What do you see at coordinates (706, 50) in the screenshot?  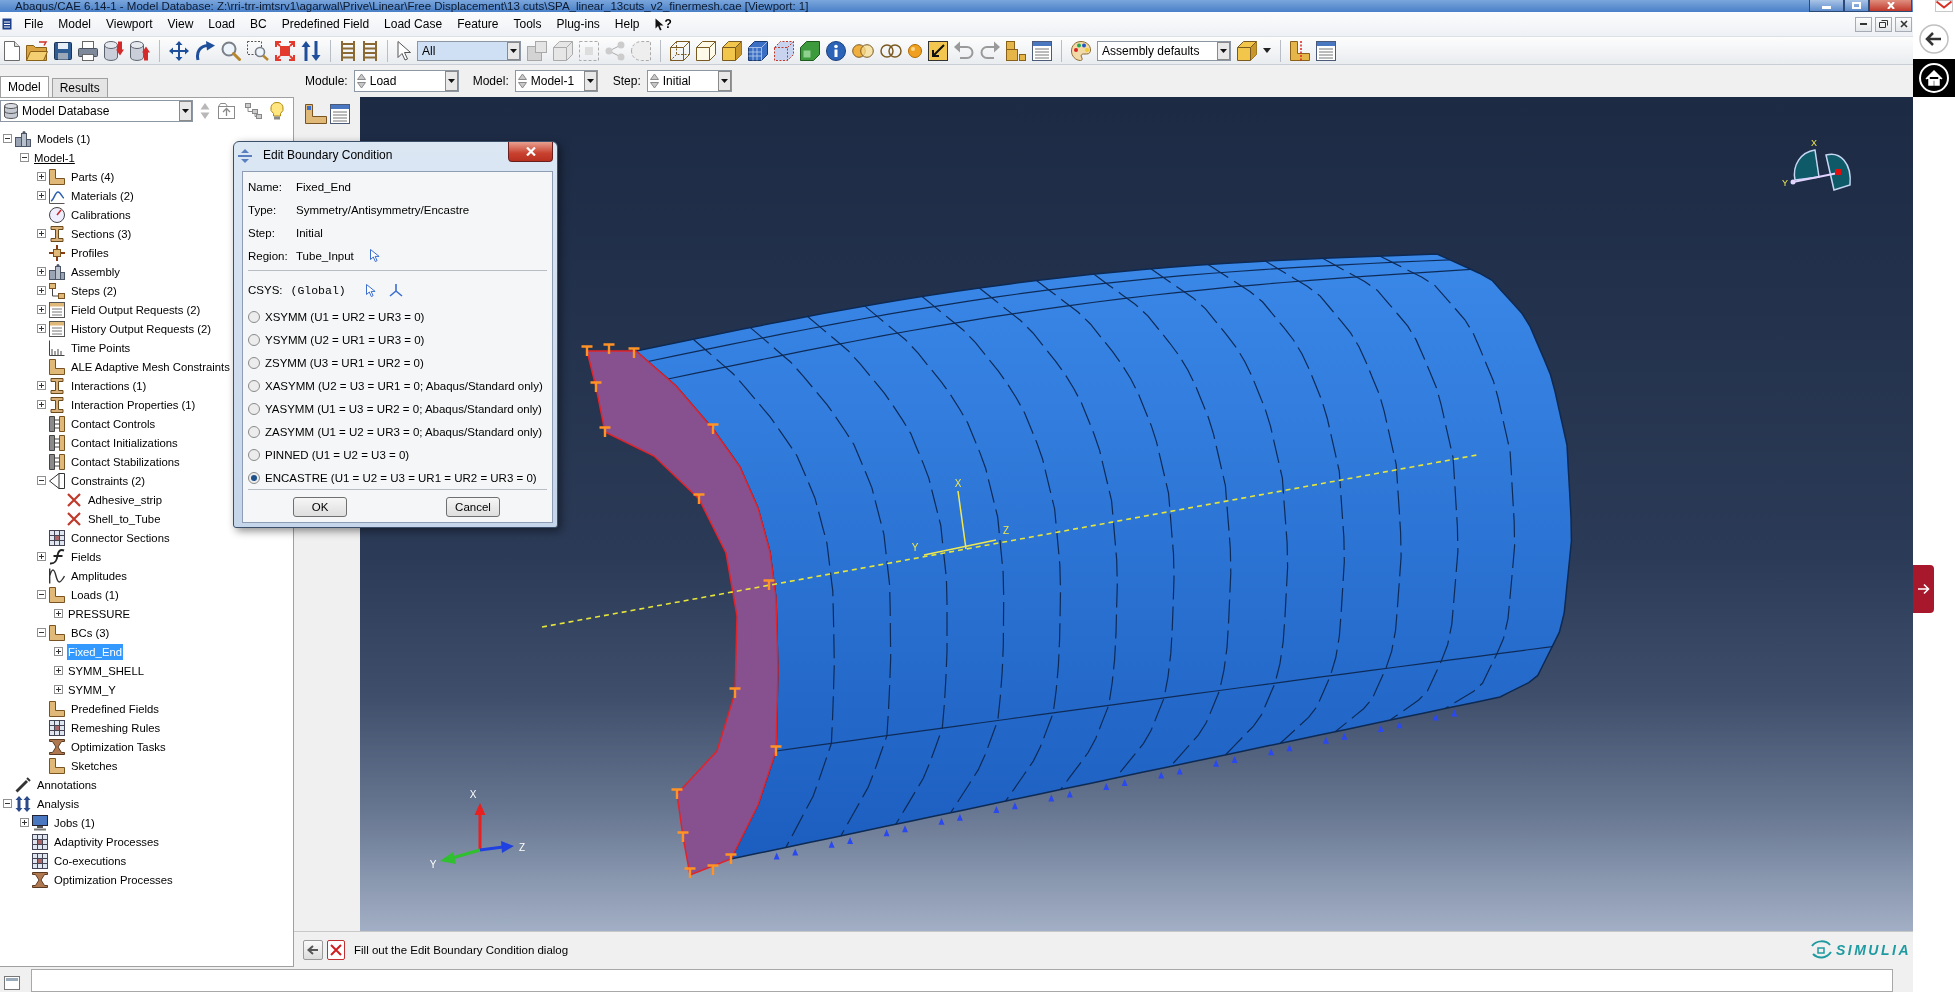 I see `cube-outline-icon` at bounding box center [706, 50].